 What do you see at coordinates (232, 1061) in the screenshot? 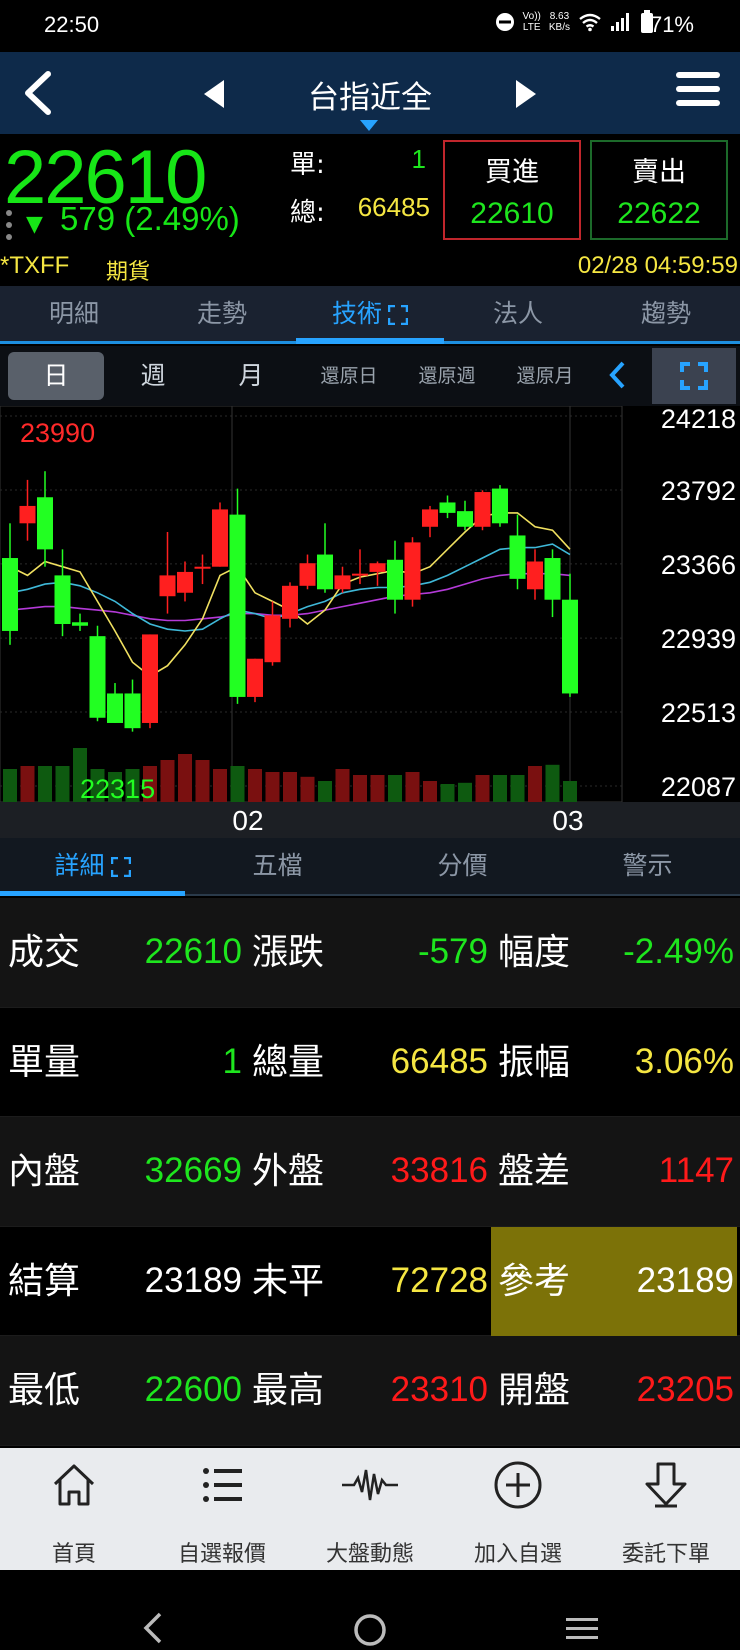
I see `row-value: 1` at bounding box center [232, 1061].